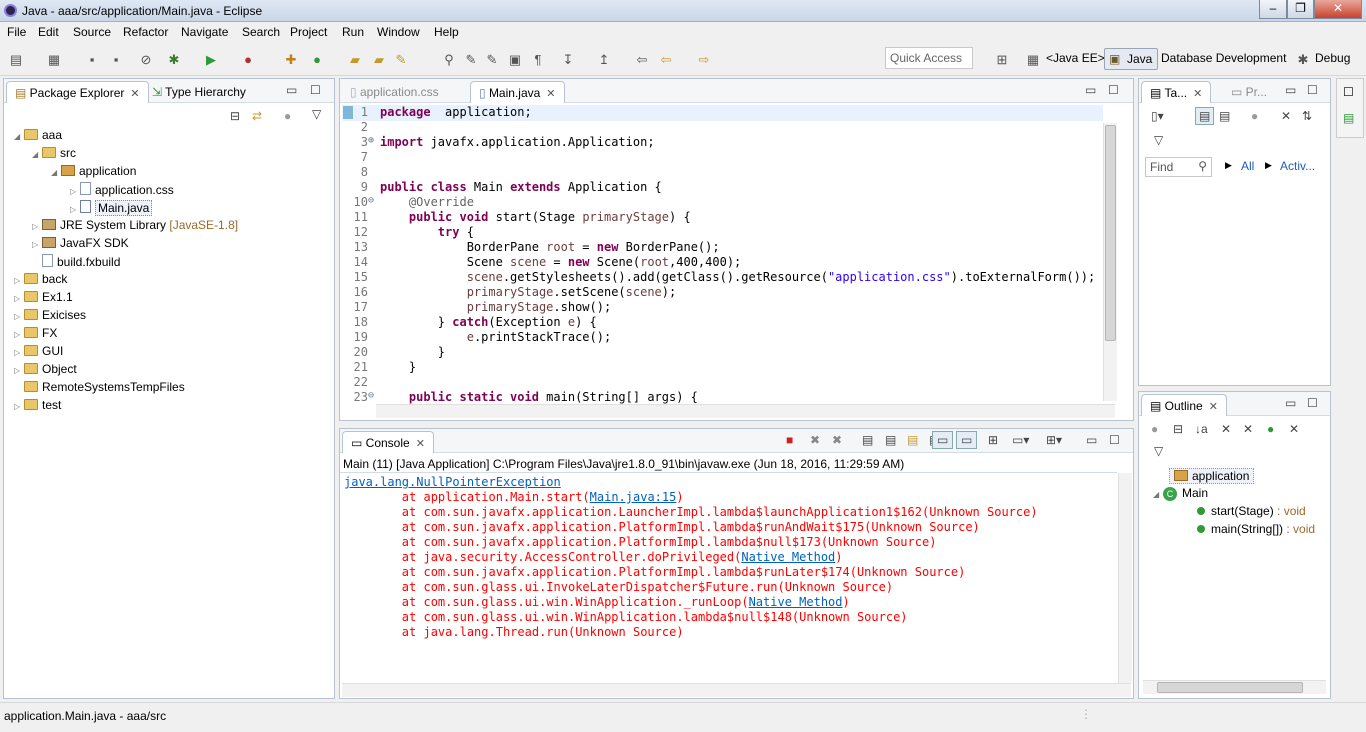  I want to click on console-vertical-scrollbar, so click(1125, 578).